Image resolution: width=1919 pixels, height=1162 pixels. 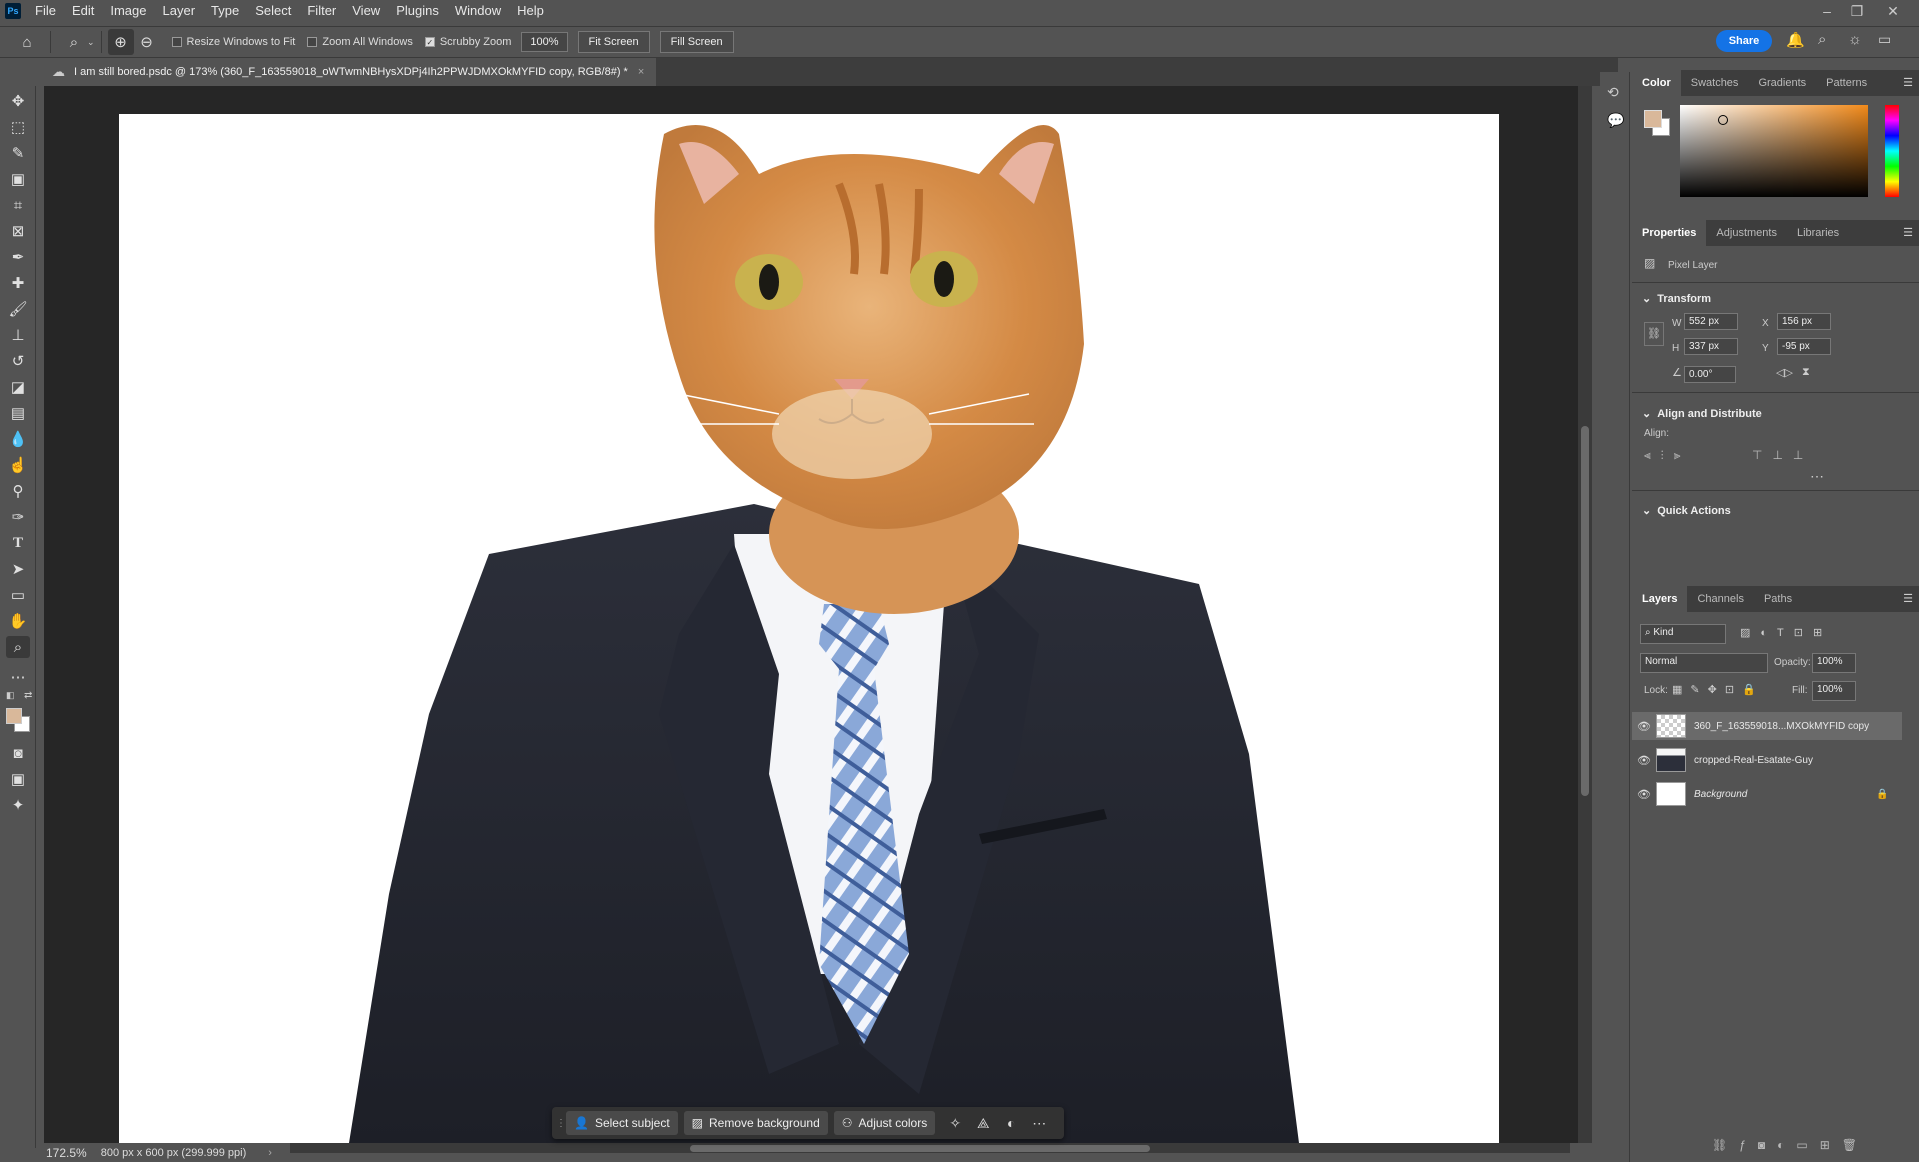 What do you see at coordinates (1767, 760) in the screenshot?
I see `layer-row: 👁 cropped-Real-Esatate-Guy` at bounding box center [1767, 760].